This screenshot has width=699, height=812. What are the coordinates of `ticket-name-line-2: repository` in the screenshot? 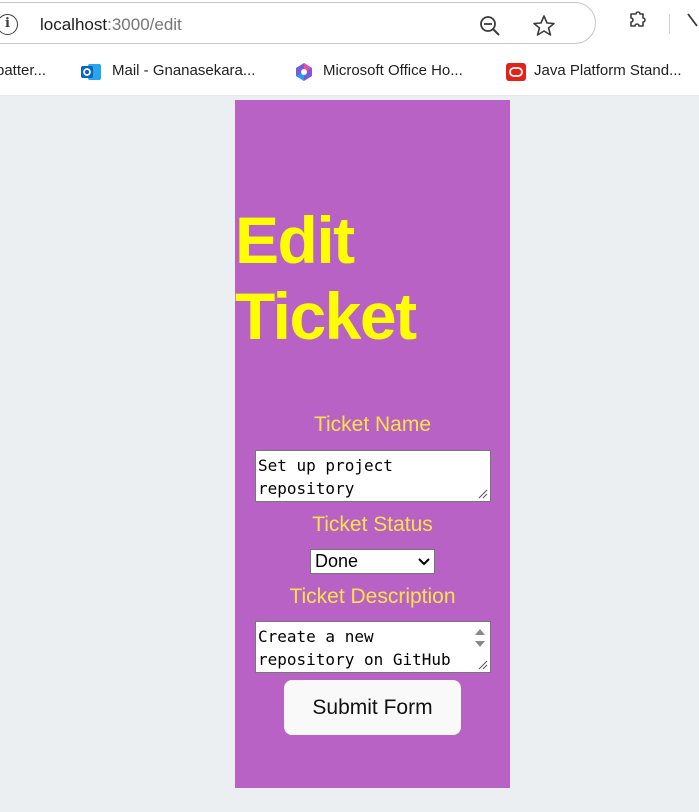 It's located at (306, 488).